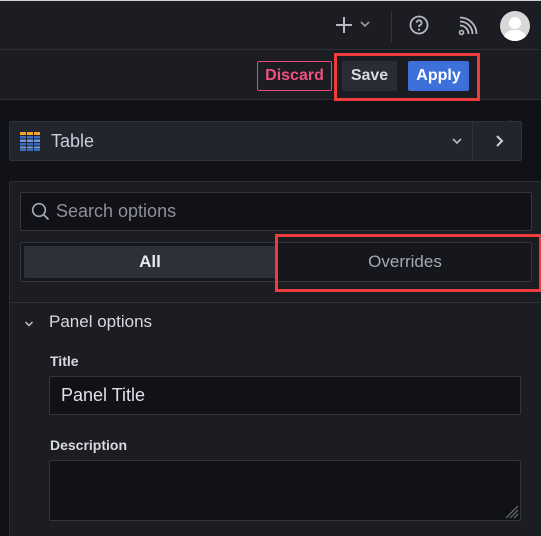 The height and width of the screenshot is (536, 541). Describe the element at coordinates (419, 25) in the screenshot. I see `help-circle-icon` at that location.